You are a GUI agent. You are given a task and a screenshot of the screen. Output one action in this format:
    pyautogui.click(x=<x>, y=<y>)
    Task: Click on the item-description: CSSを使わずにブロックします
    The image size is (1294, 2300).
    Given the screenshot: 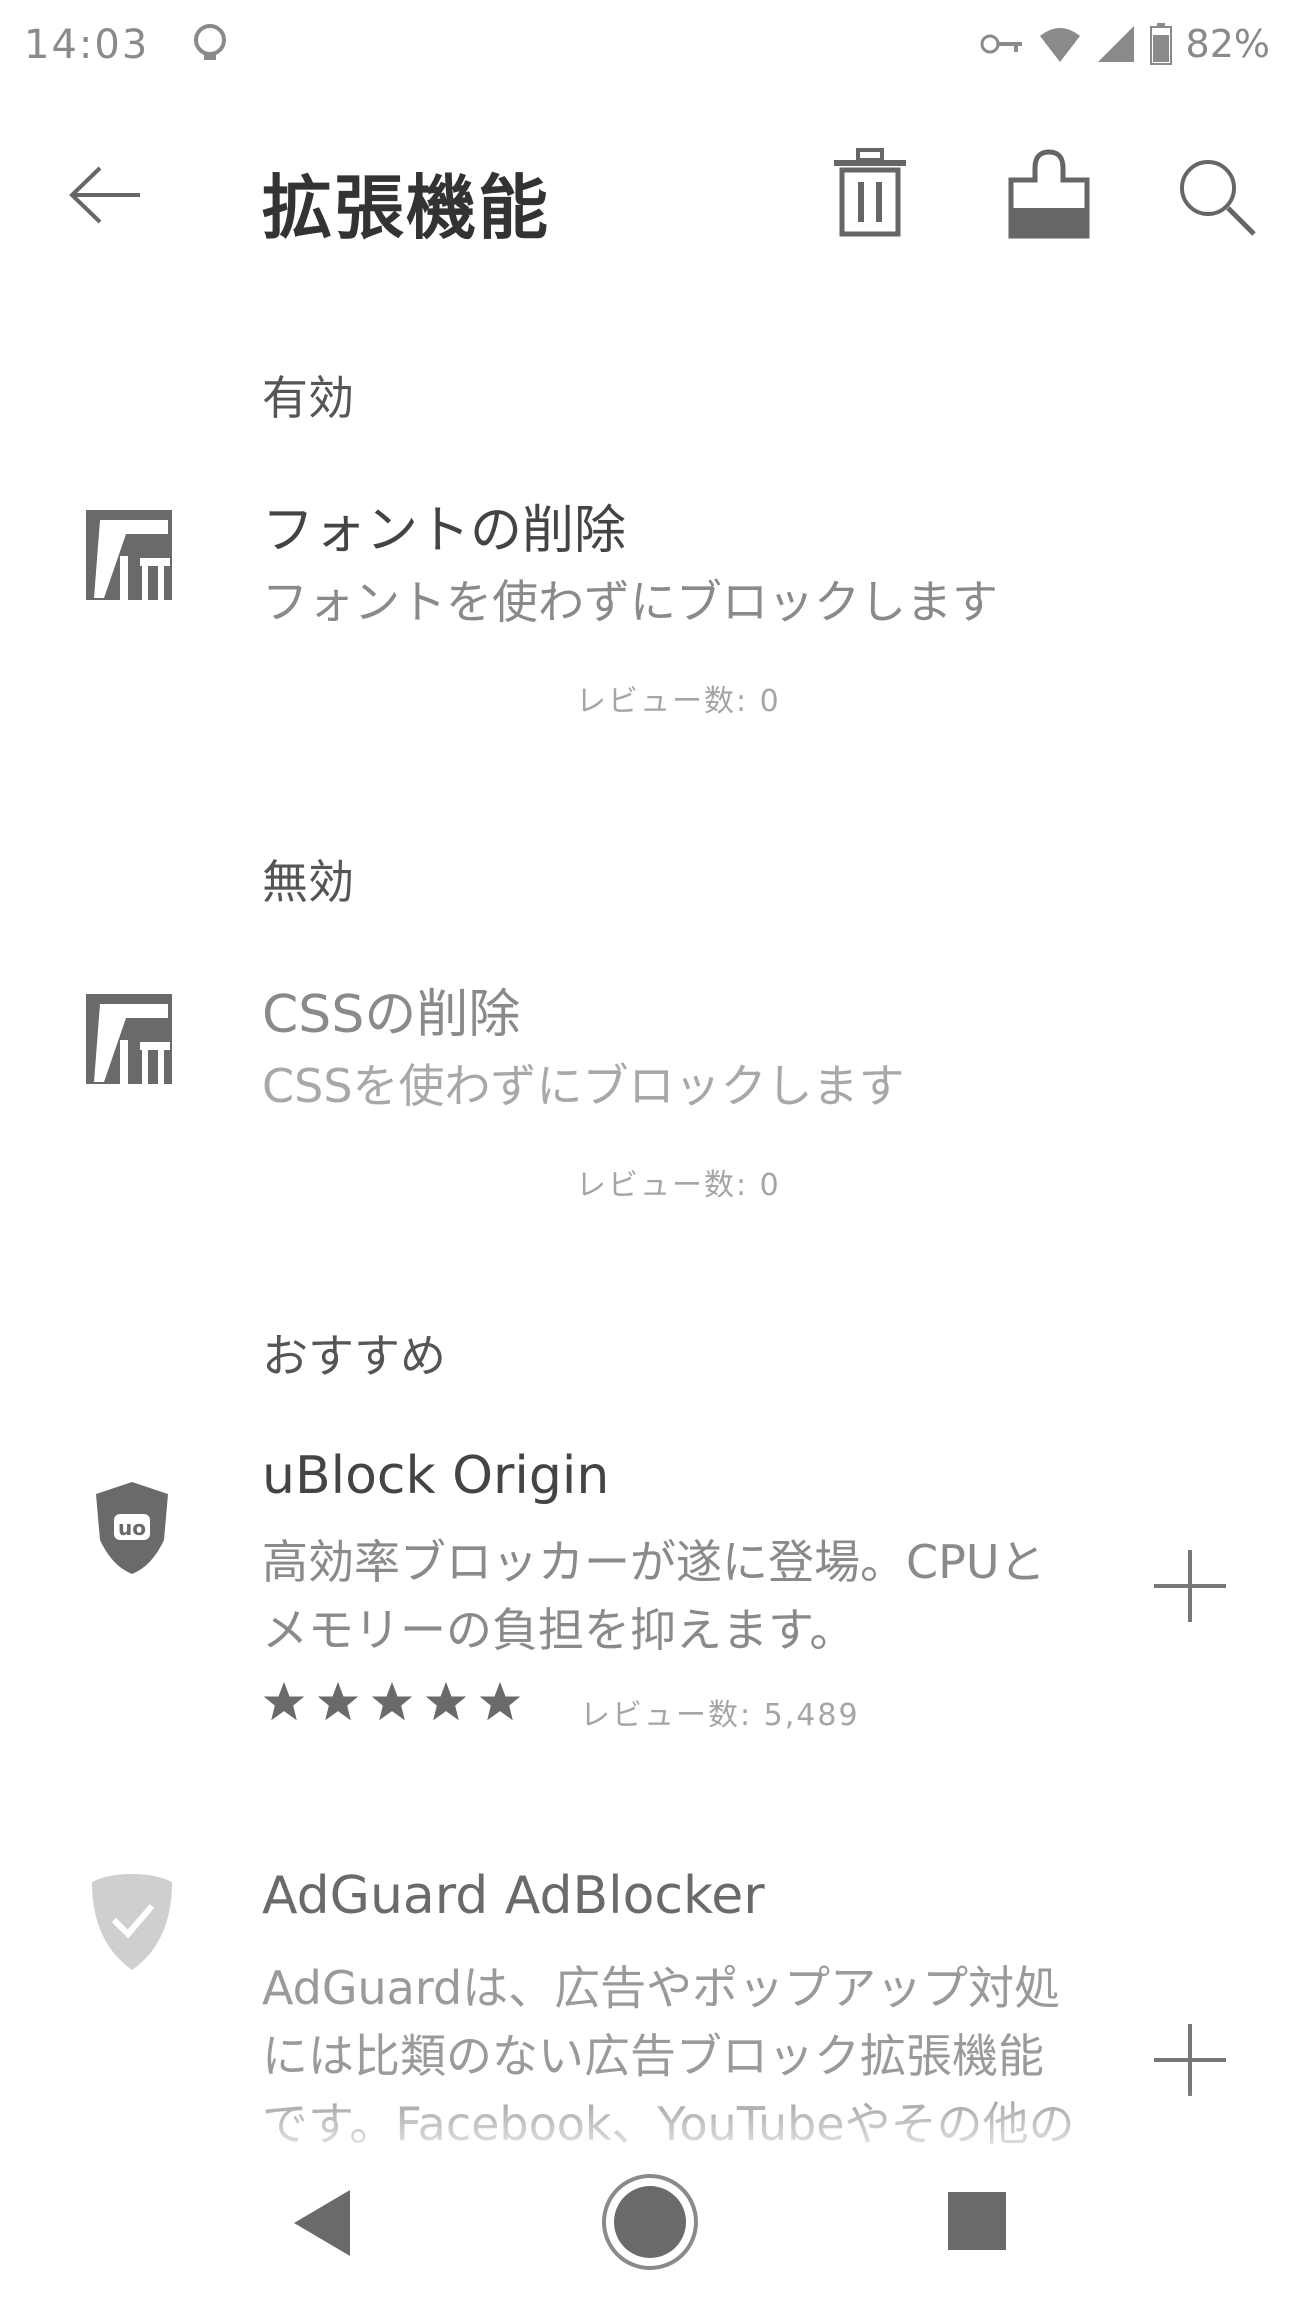 What is the action you would take?
    pyautogui.click(x=583, y=1086)
    